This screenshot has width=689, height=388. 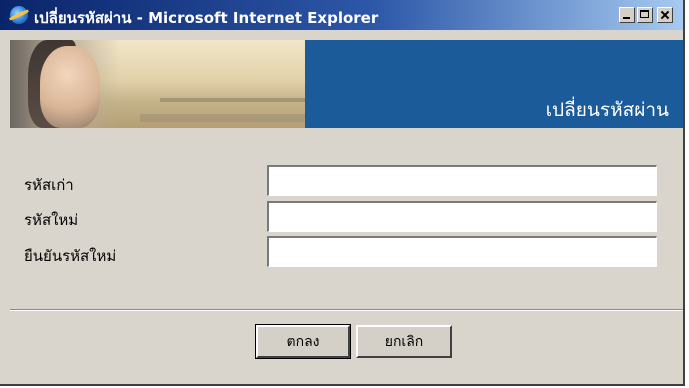 What do you see at coordinates (49, 185) in the screenshot?
I see `old-password-label: รหัสเก่า` at bounding box center [49, 185].